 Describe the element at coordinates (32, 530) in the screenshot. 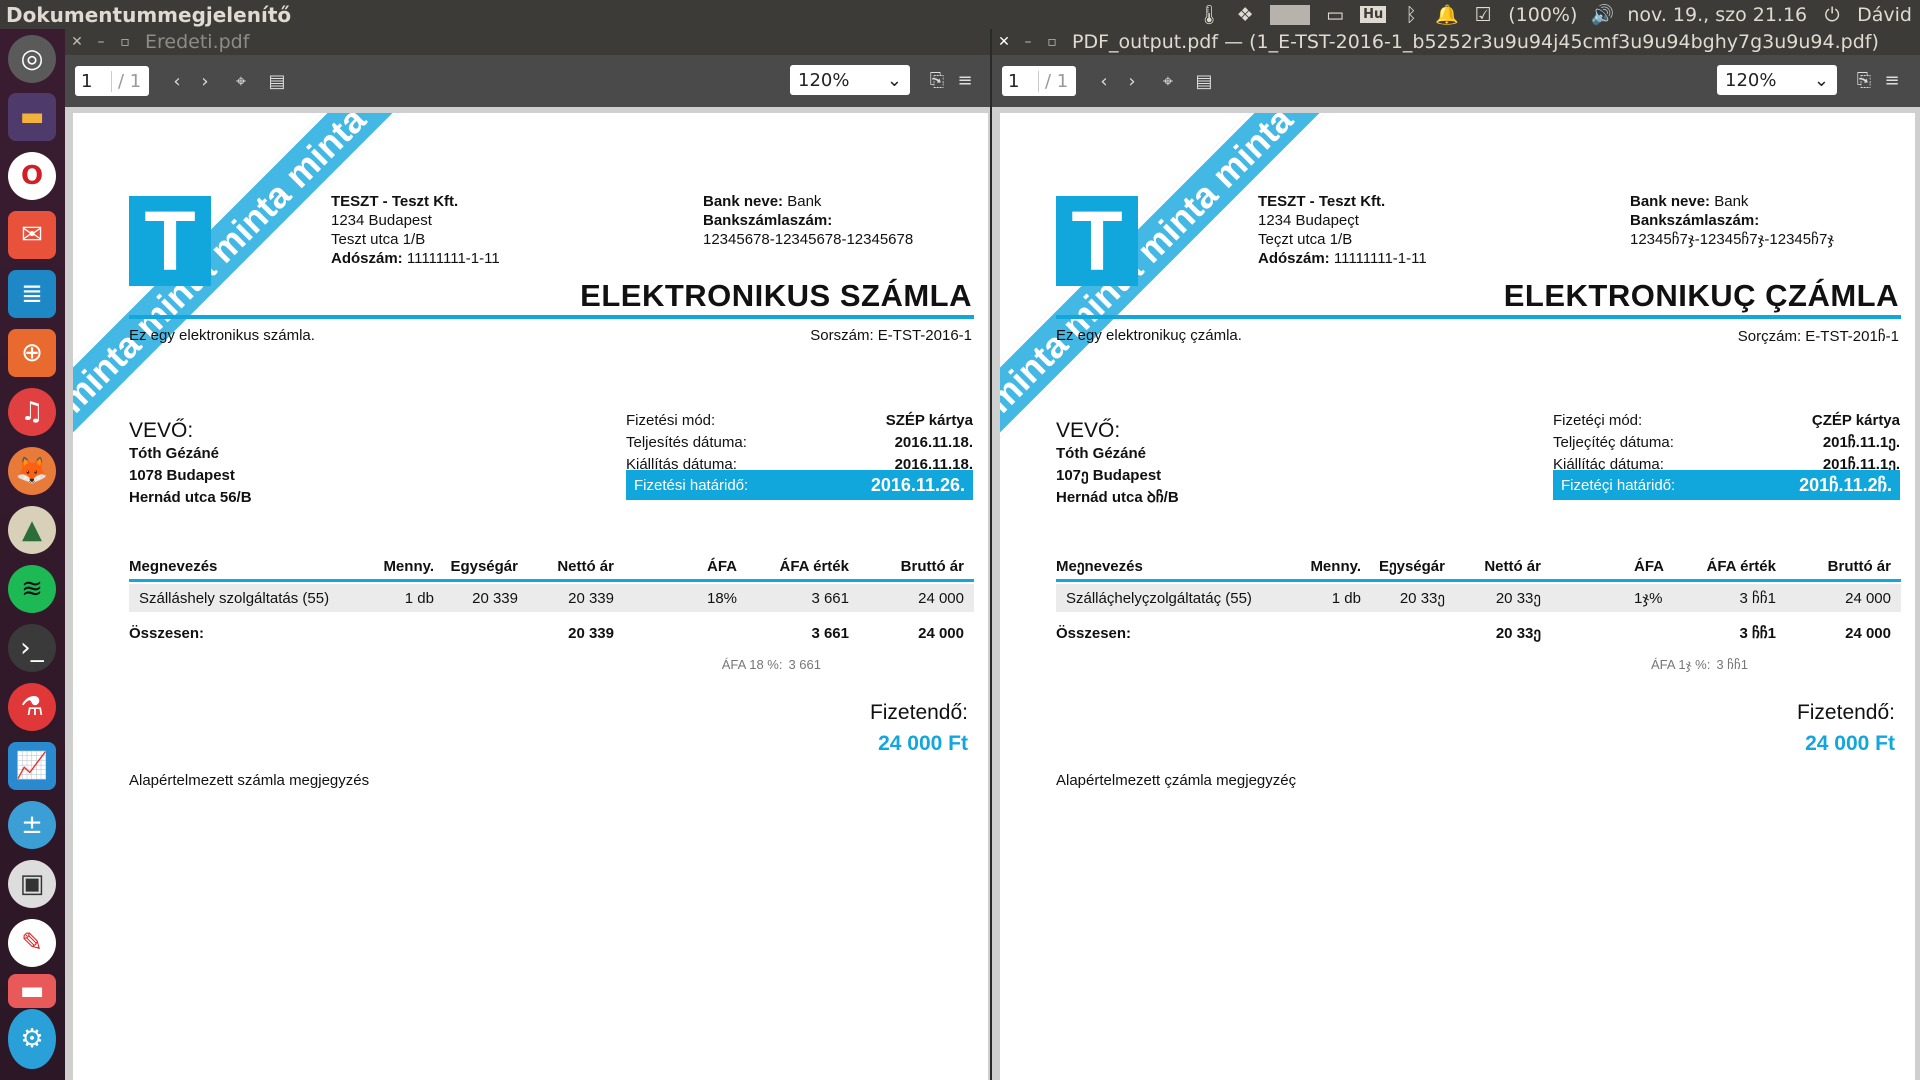

I see `inkscape-icon: ▲` at that location.